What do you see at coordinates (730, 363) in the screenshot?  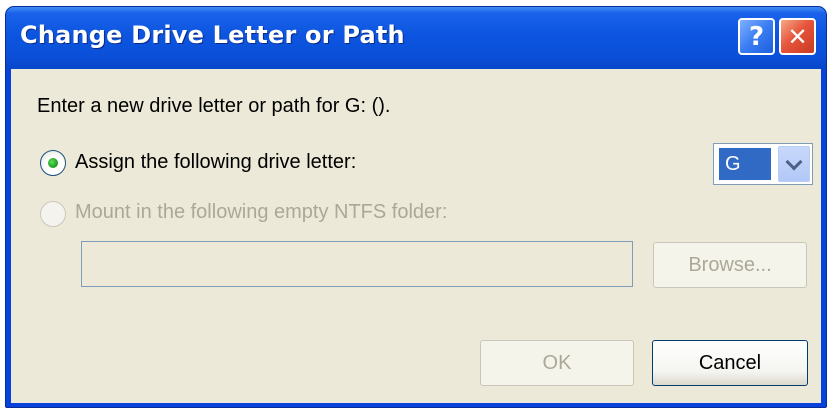 I see `cancel-button: Cancel` at bounding box center [730, 363].